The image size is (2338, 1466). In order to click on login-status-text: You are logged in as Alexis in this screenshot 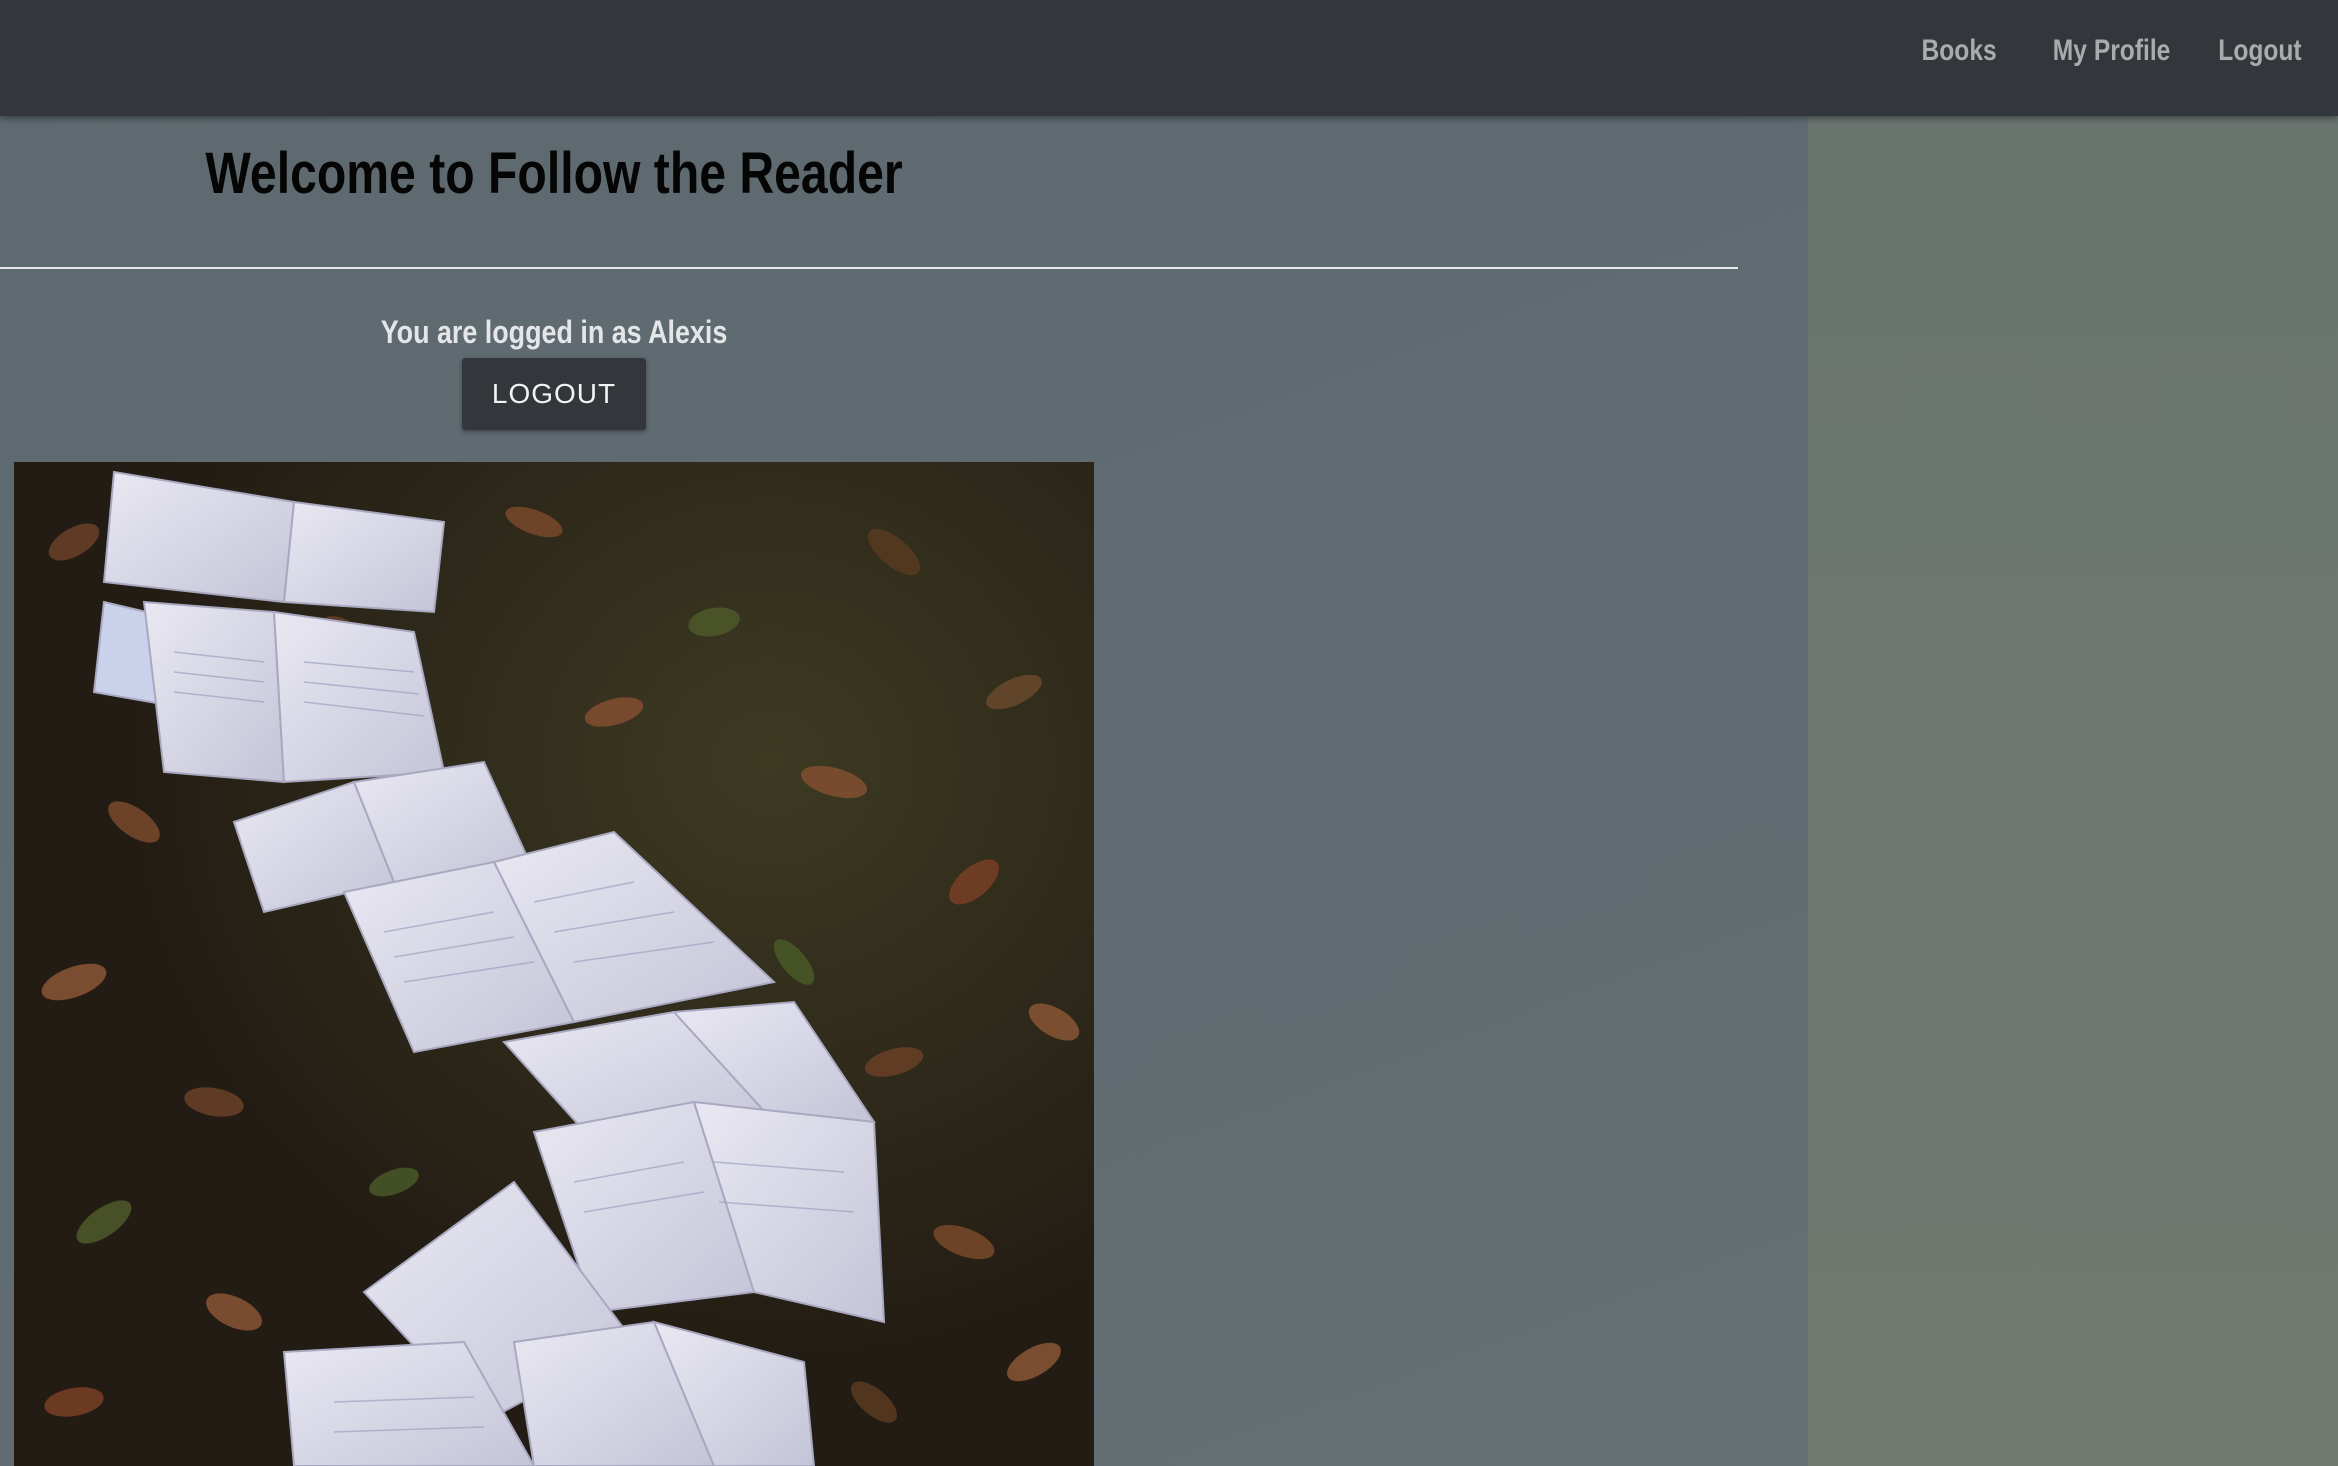, I will do `click(554, 332)`.